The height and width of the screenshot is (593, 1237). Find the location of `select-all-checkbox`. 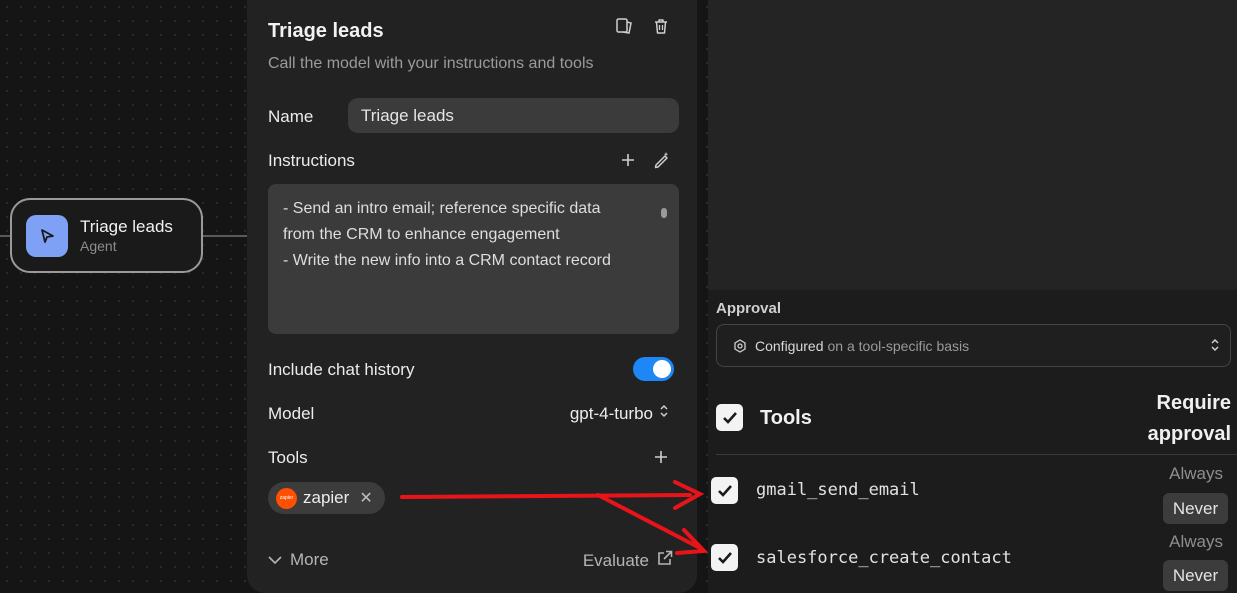

select-all-checkbox is located at coordinates (729, 417).